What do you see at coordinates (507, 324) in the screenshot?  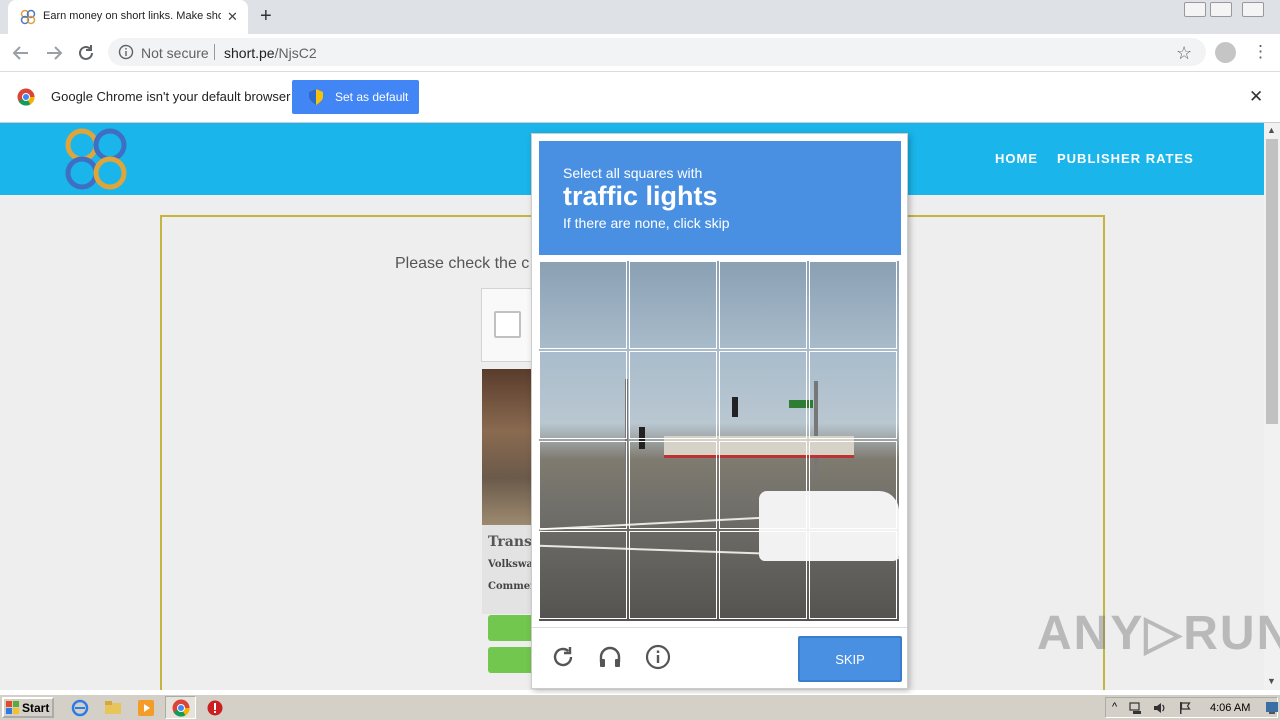 I see `recaptcha-checkbox` at bounding box center [507, 324].